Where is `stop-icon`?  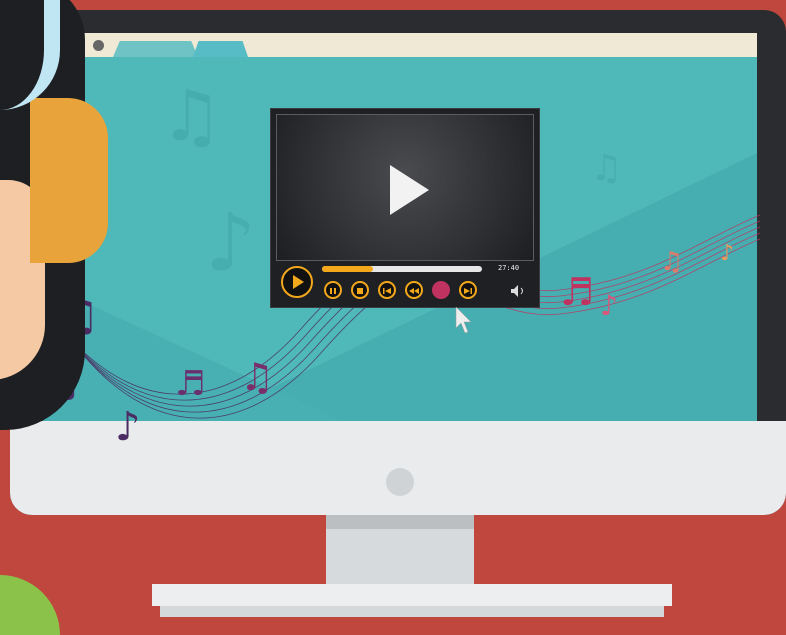 stop-icon is located at coordinates (360, 291).